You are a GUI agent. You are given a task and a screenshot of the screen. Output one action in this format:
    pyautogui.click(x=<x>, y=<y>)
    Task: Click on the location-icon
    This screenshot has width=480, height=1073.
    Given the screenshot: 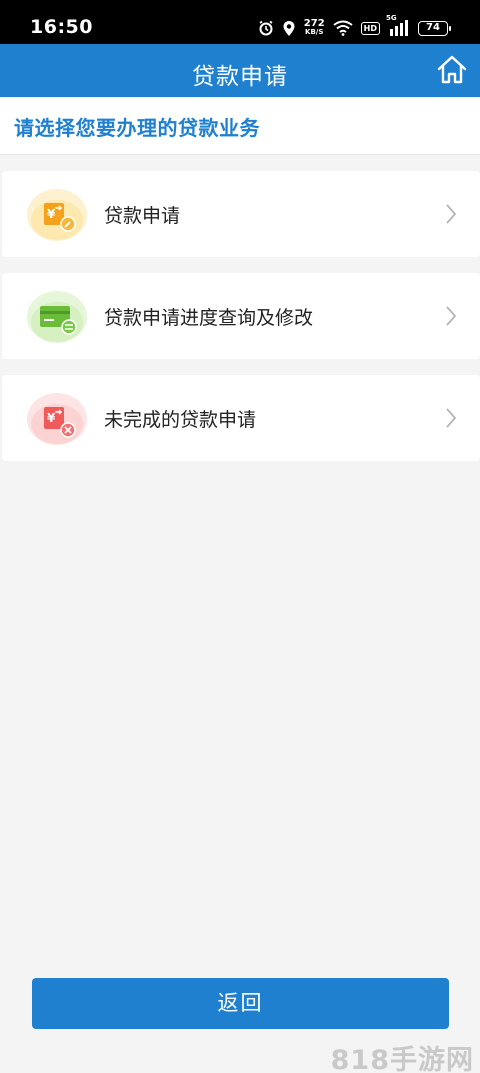 What is the action you would take?
    pyautogui.click(x=289, y=28)
    